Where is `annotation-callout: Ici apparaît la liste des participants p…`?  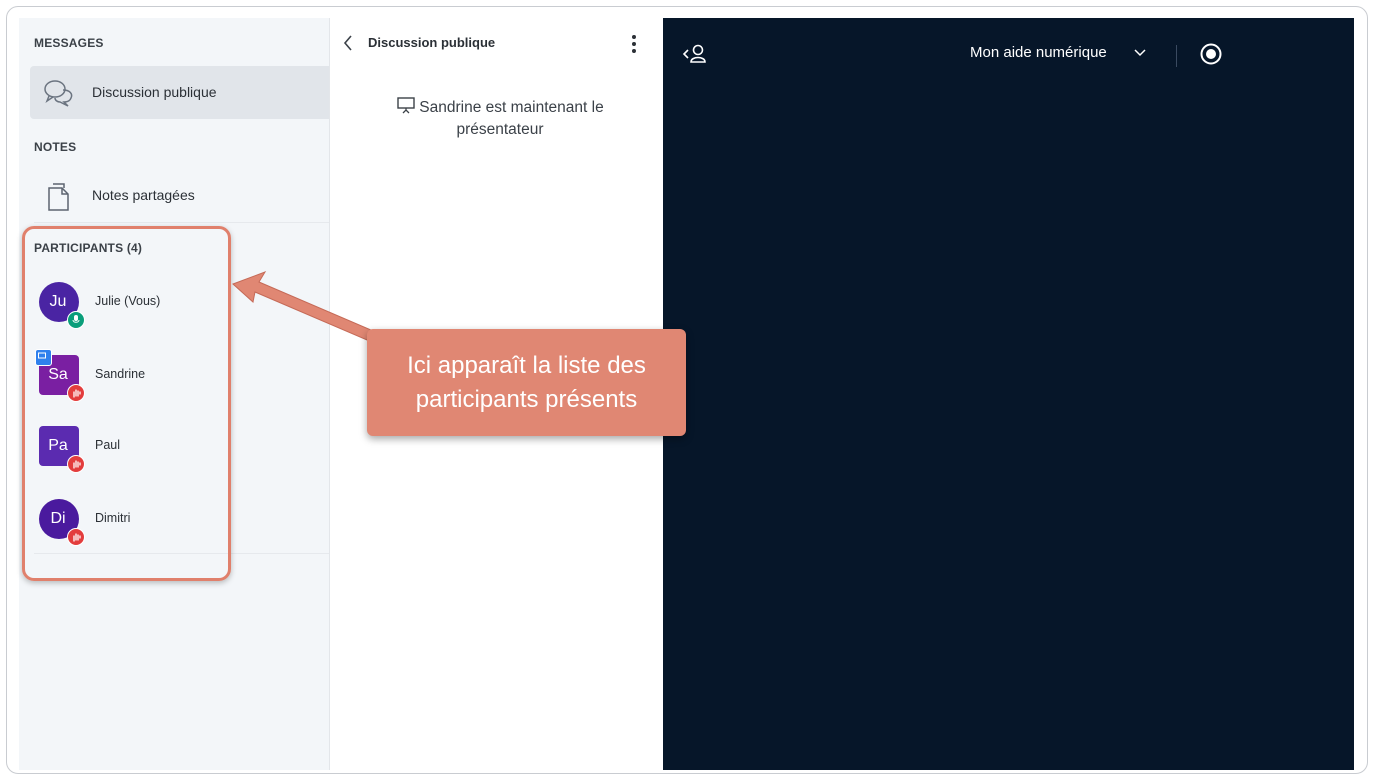 annotation-callout: Ici apparaît la liste des participants p… is located at coordinates (526, 382).